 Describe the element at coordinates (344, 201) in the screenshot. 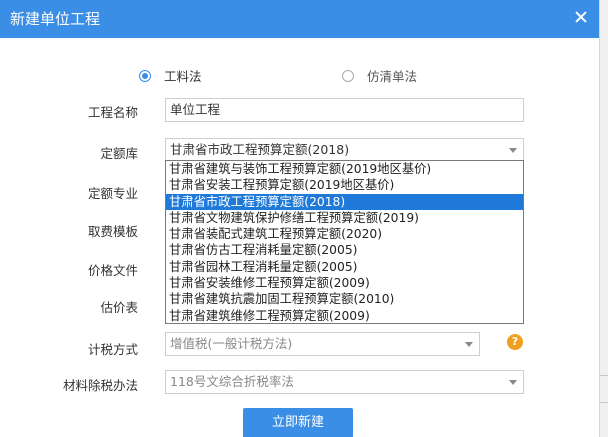

I see `dropdown-option: 甘肃省市政工程预算定额(2018)` at that location.